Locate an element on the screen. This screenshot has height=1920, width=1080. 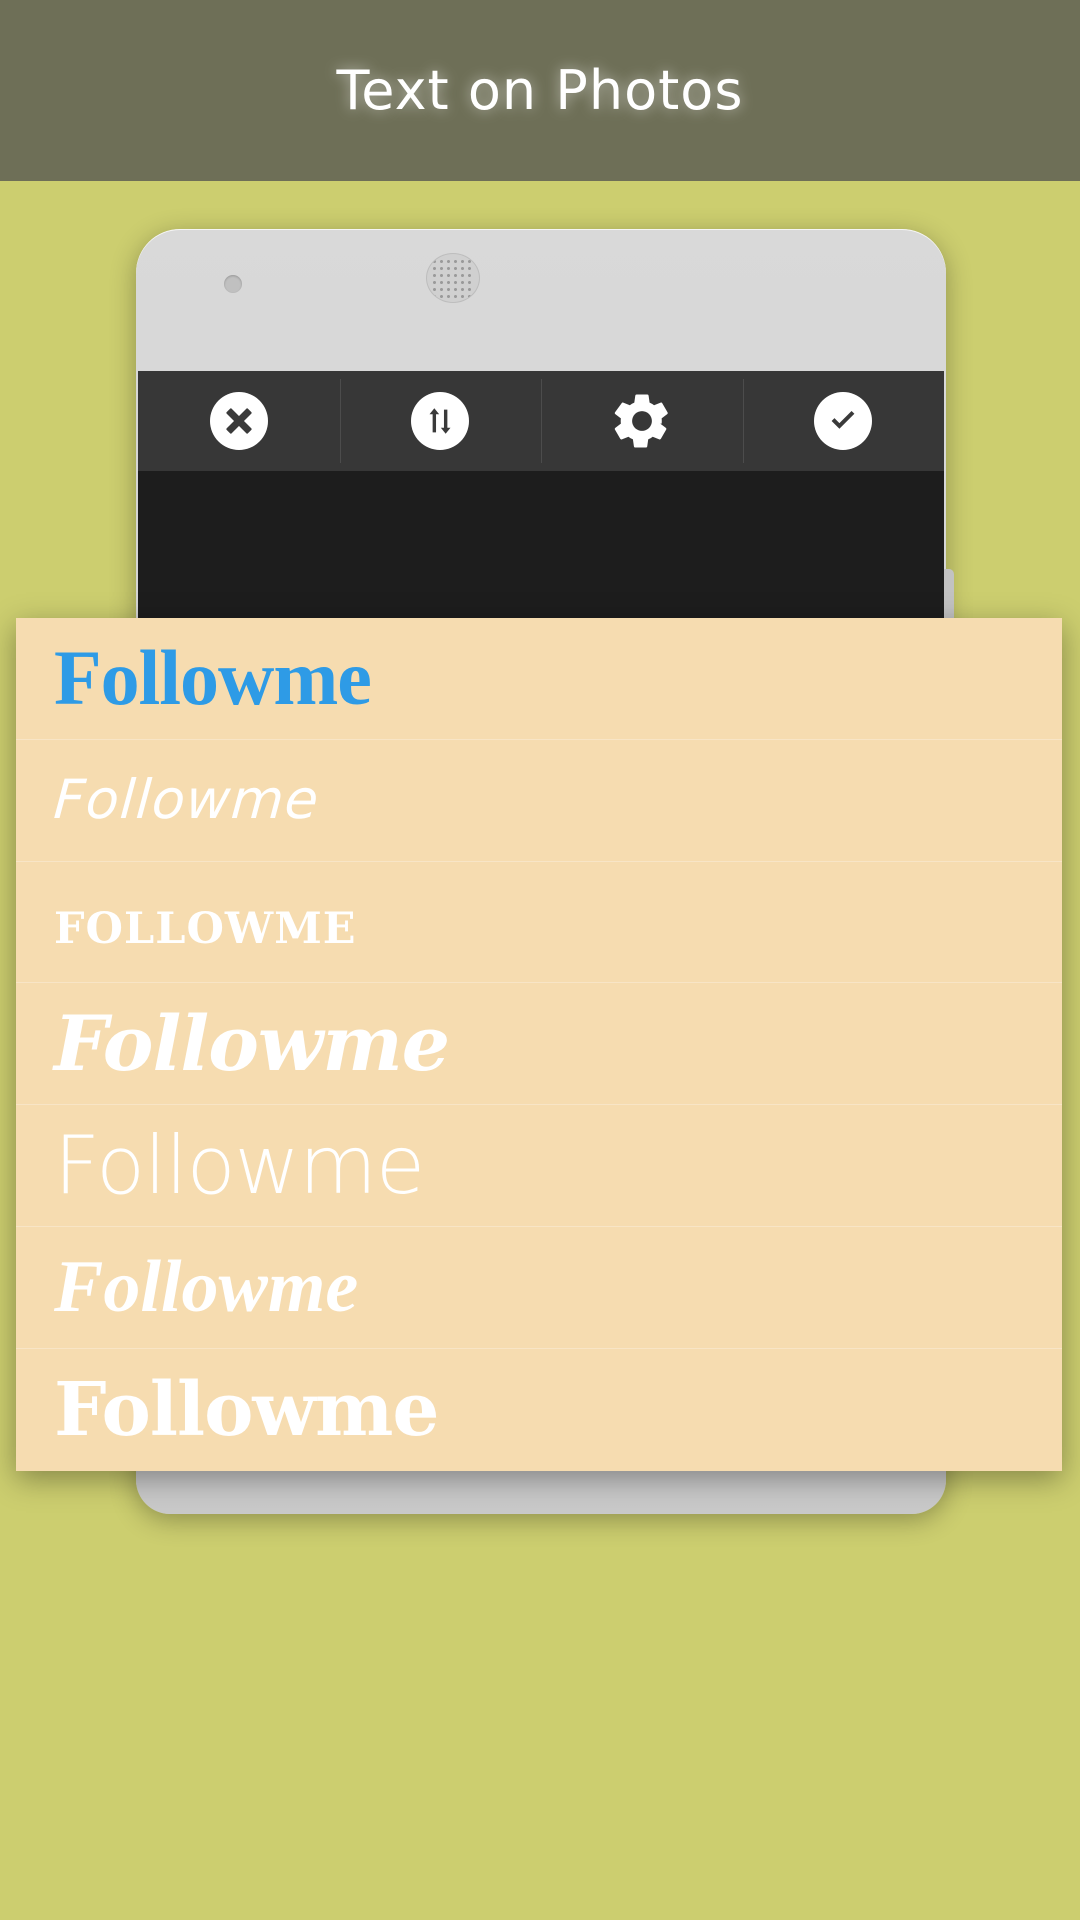
app-header: Text on Photos is located at coordinates (540, 90).